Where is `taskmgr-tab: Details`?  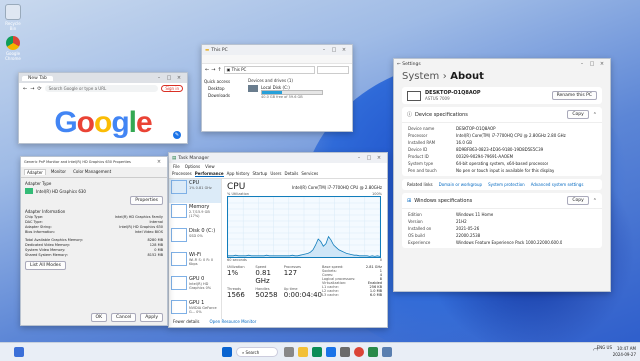 taskmgr-tab: Details is located at coordinates (292, 174).